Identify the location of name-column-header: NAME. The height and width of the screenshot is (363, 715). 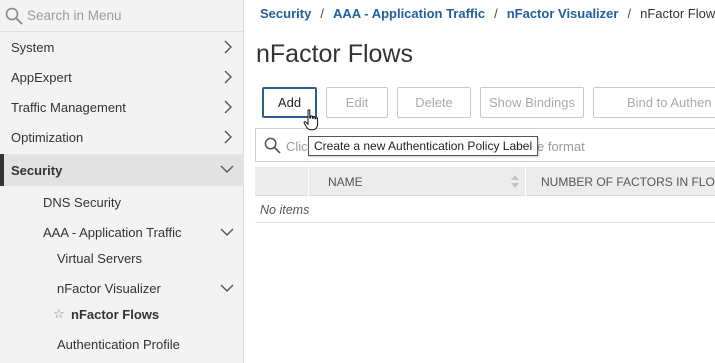
(418, 181).